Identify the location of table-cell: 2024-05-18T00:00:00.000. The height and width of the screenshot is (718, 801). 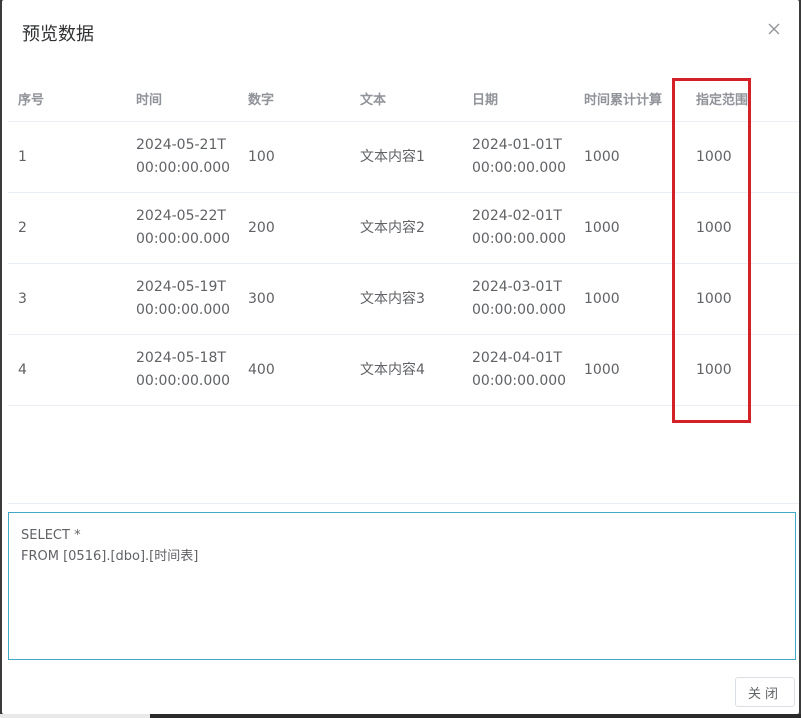
(183, 369).